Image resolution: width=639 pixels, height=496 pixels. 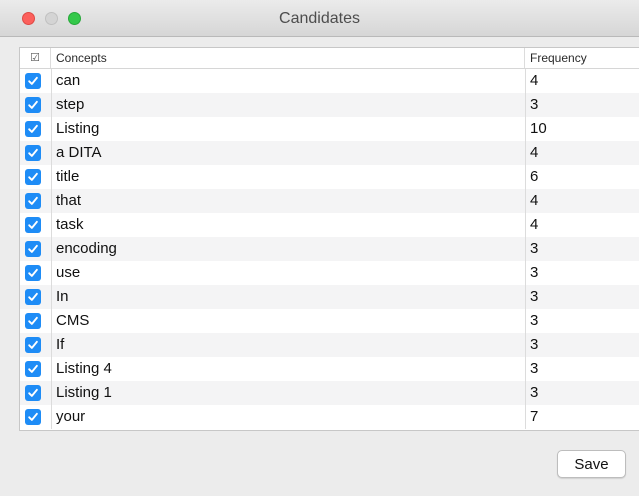 I want to click on frequency-cell: 6, so click(x=534, y=176).